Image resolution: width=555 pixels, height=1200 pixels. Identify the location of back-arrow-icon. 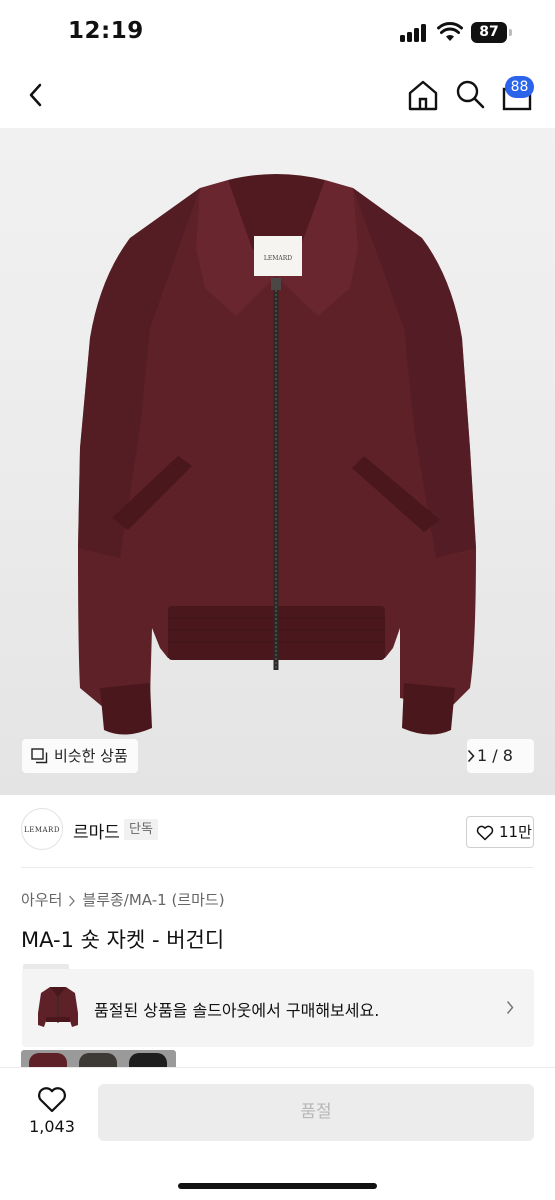
(36, 95).